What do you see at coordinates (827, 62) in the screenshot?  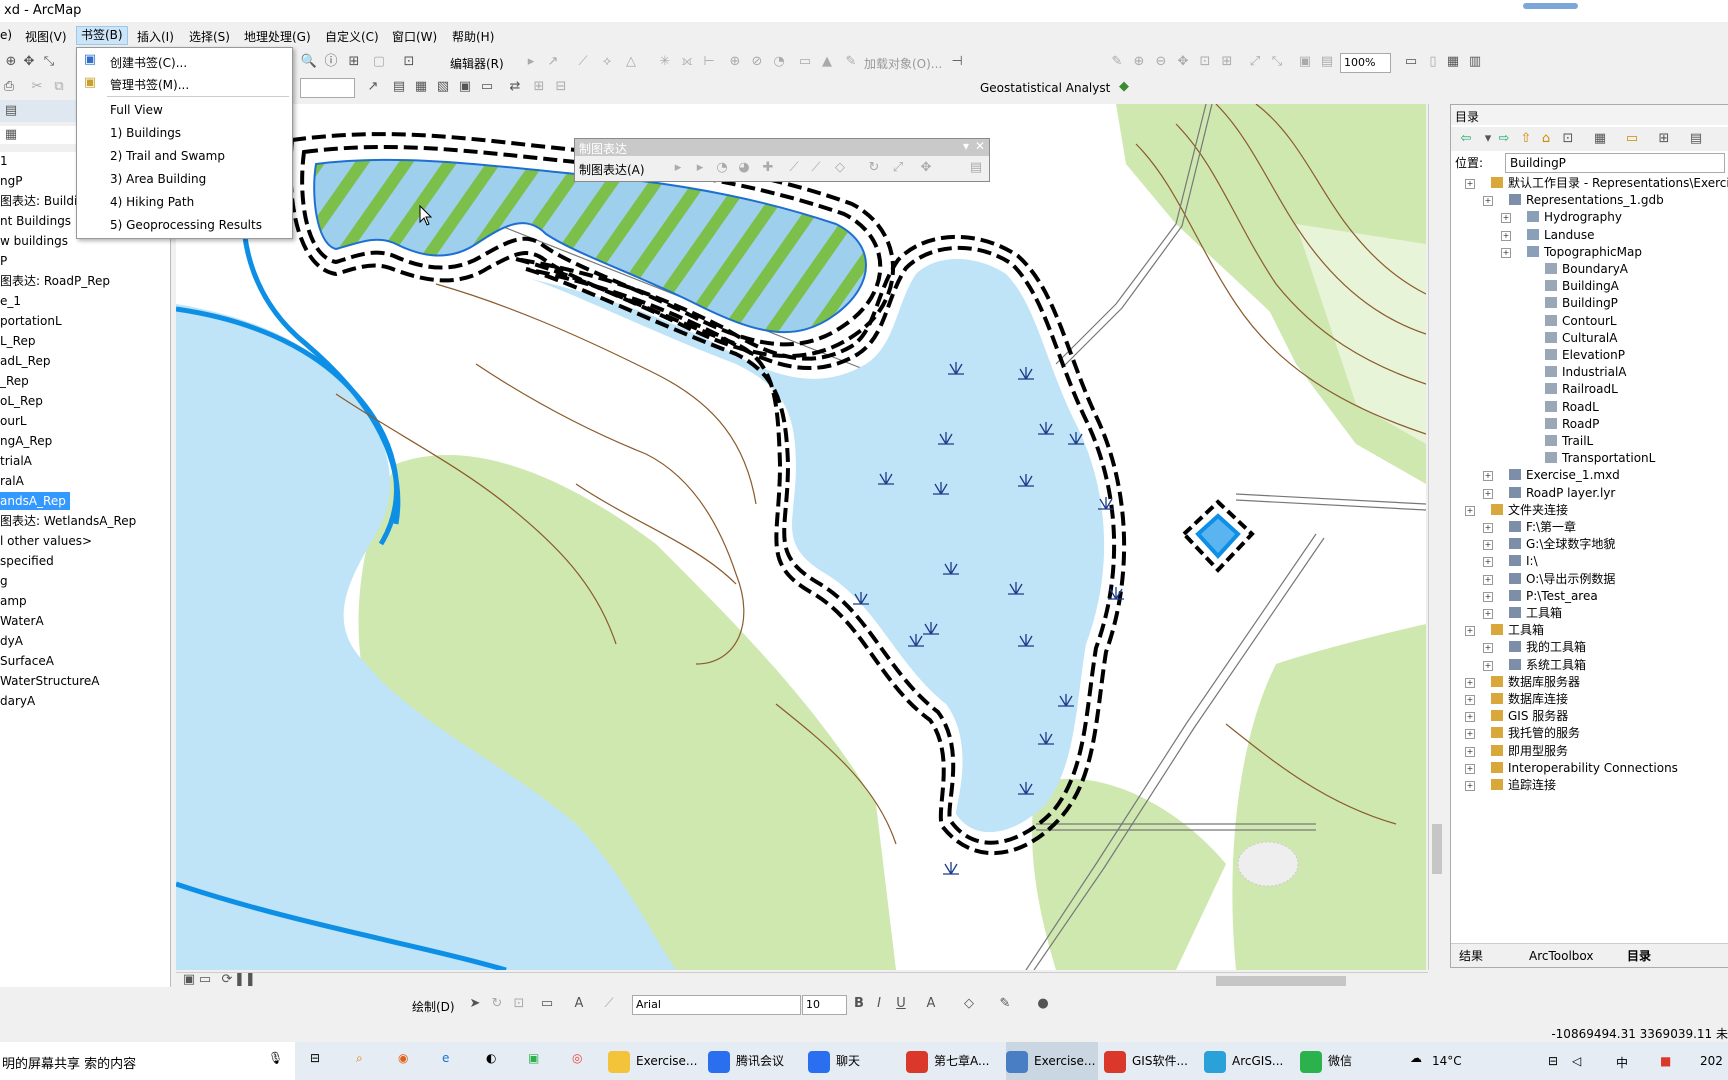 I see `geometry-icon: ▲` at bounding box center [827, 62].